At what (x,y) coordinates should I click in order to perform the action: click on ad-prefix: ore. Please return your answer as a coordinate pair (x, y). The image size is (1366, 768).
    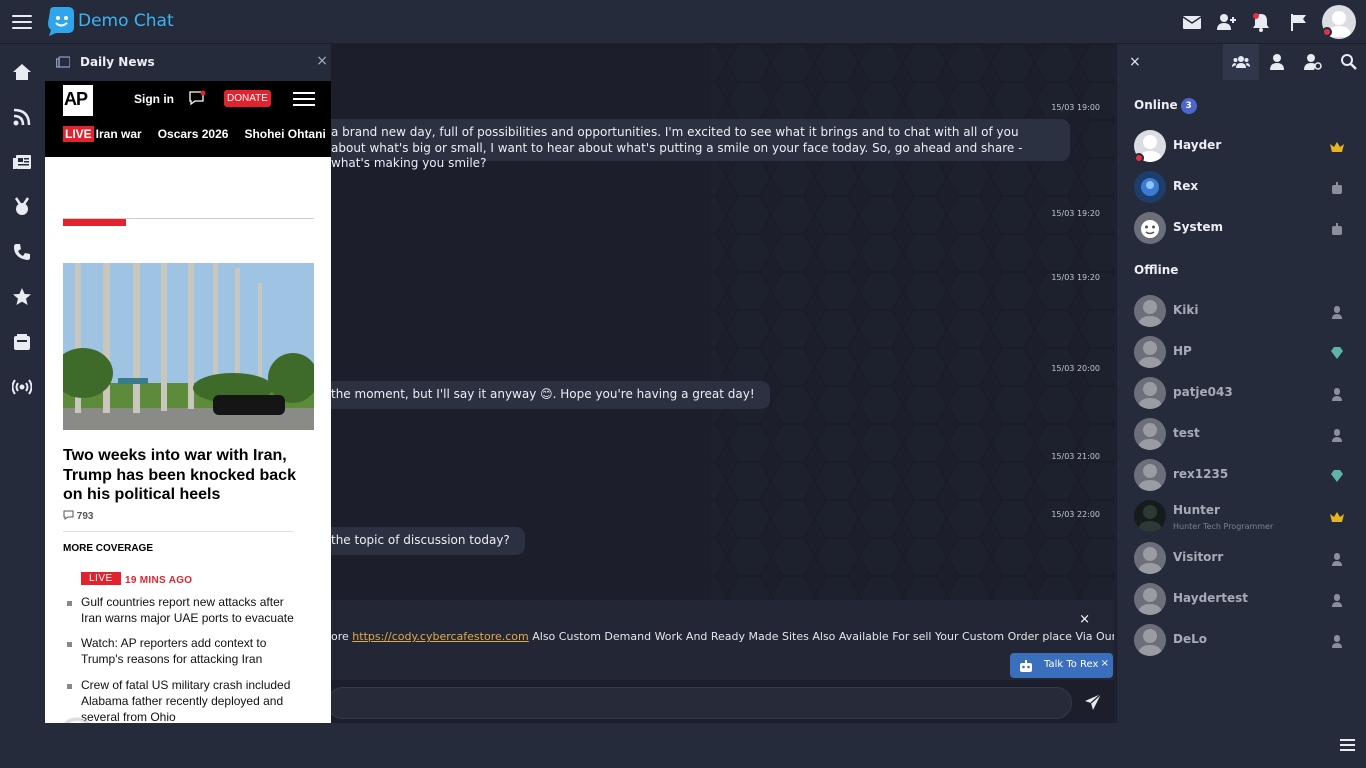
    Looking at the image, I should click on (342, 636).